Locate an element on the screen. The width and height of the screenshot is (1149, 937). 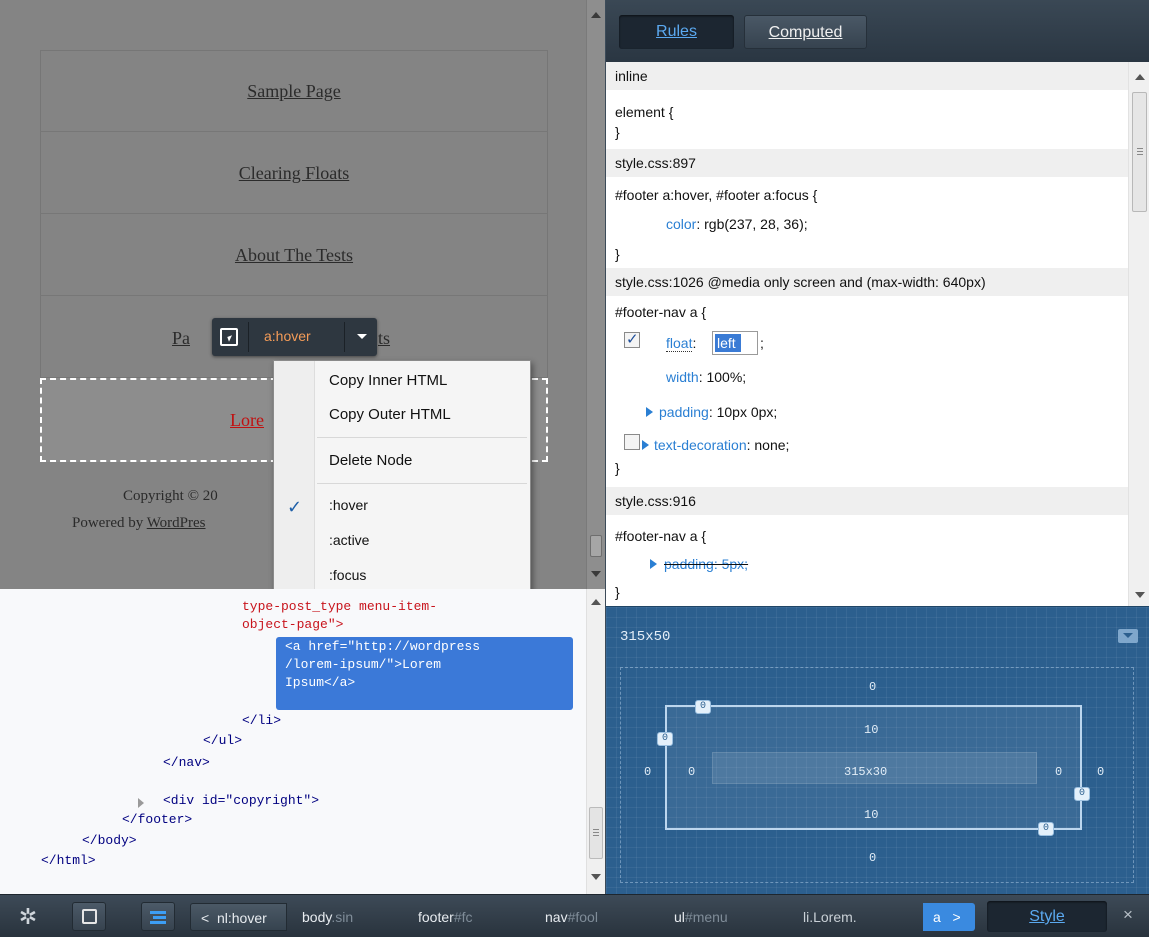
breadcrumb-nav: nav#fool is located at coordinates (596, 917).